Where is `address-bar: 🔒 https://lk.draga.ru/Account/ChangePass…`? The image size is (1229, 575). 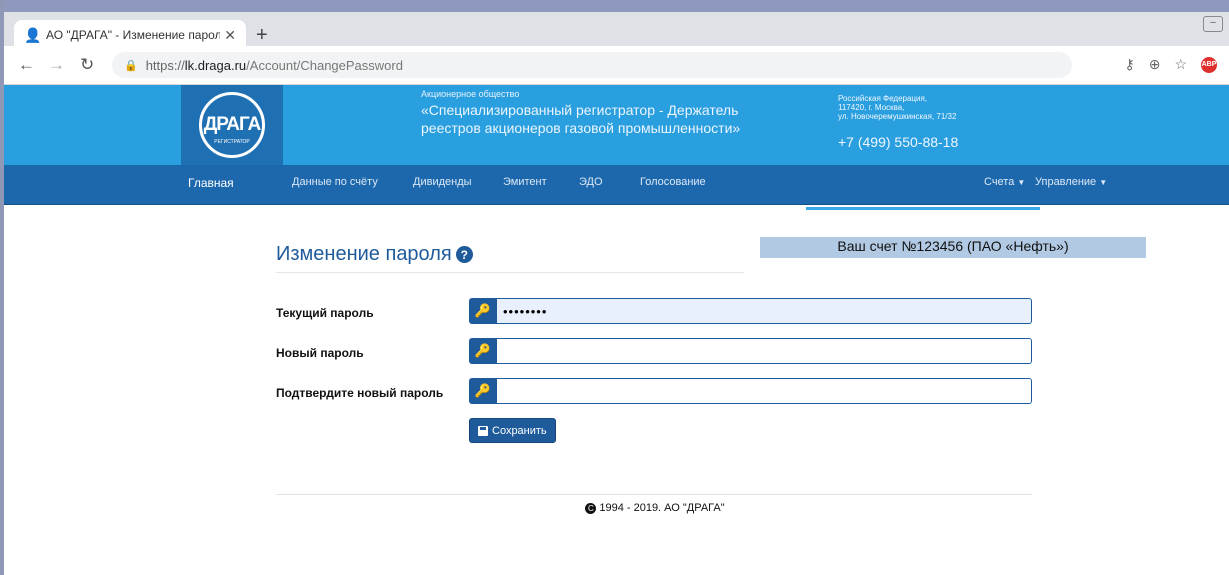
address-bar: 🔒 https://lk.draga.ru/Account/ChangePass… is located at coordinates (592, 65).